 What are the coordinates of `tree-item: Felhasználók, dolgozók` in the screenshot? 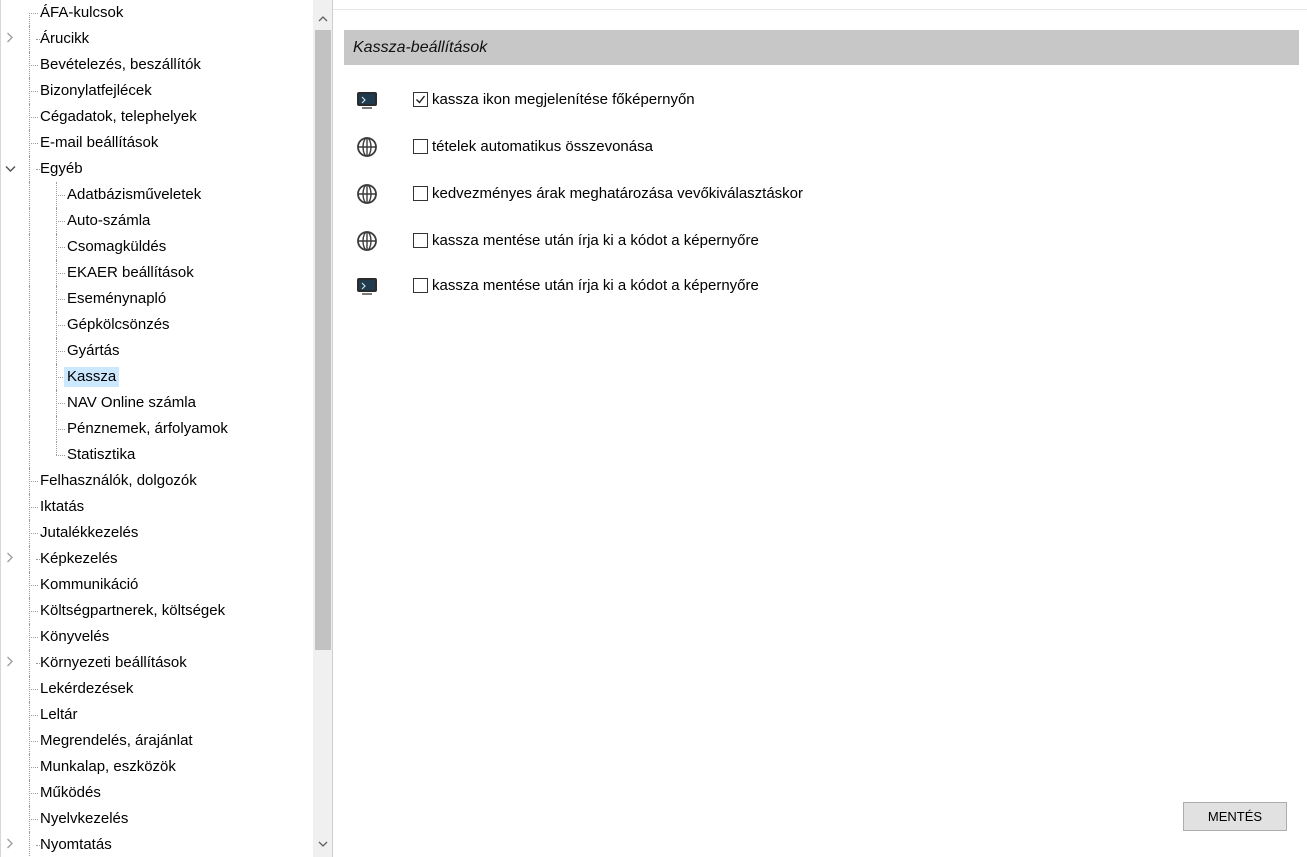 It's located at (157, 481).